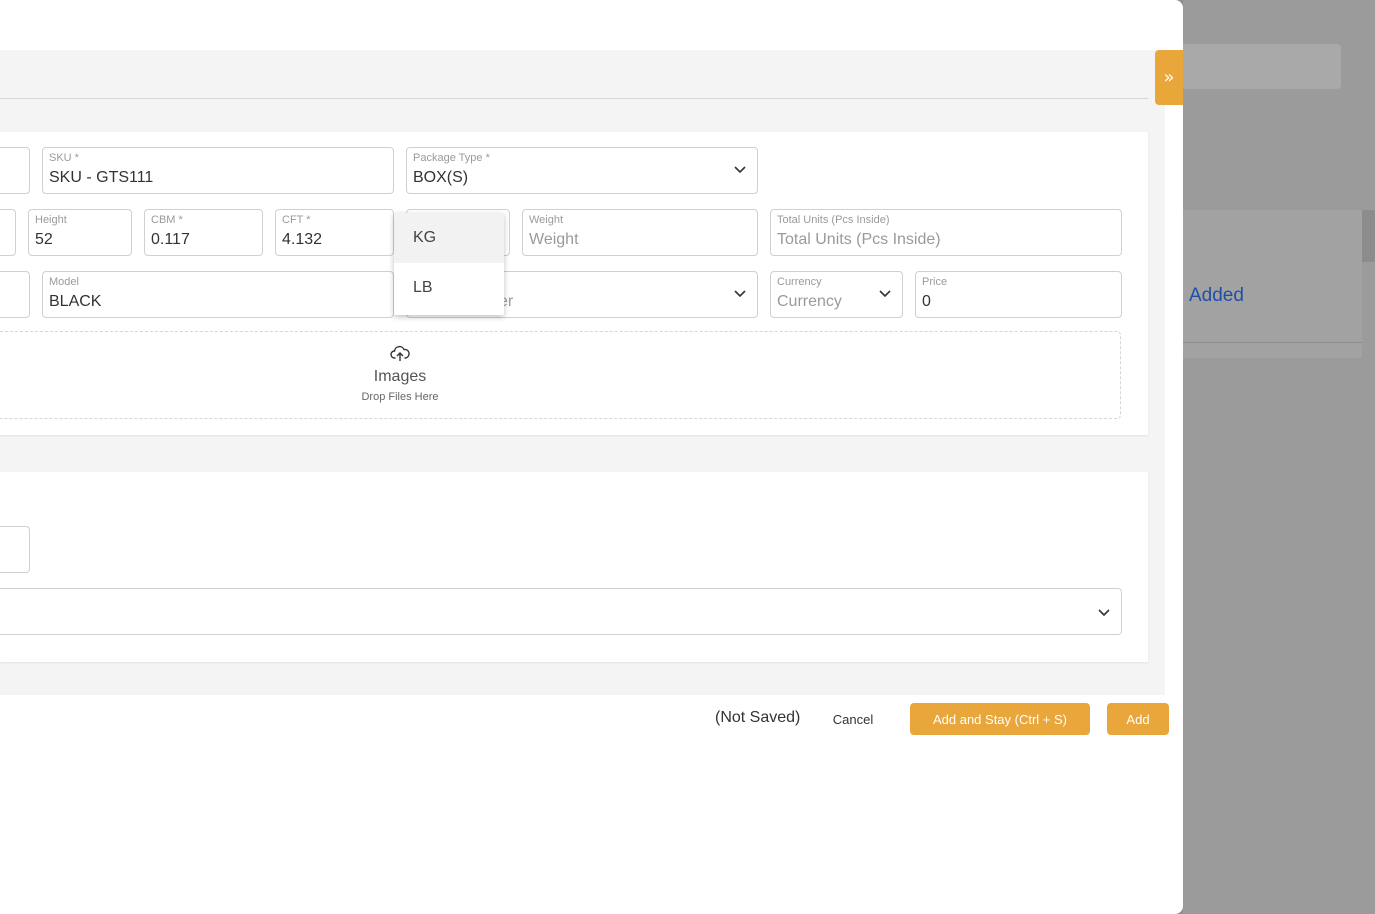 The image size is (1375, 914). I want to click on weight-field: Weight Weight, so click(640, 232).